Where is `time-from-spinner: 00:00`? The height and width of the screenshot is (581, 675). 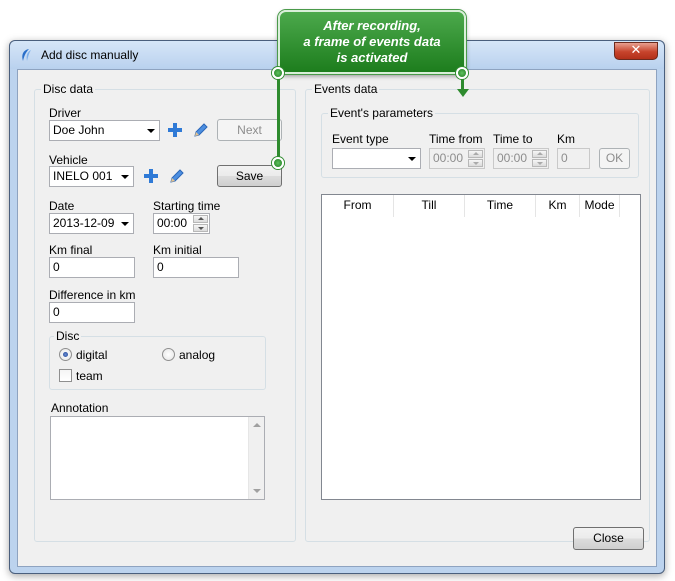 time-from-spinner: 00:00 is located at coordinates (457, 158).